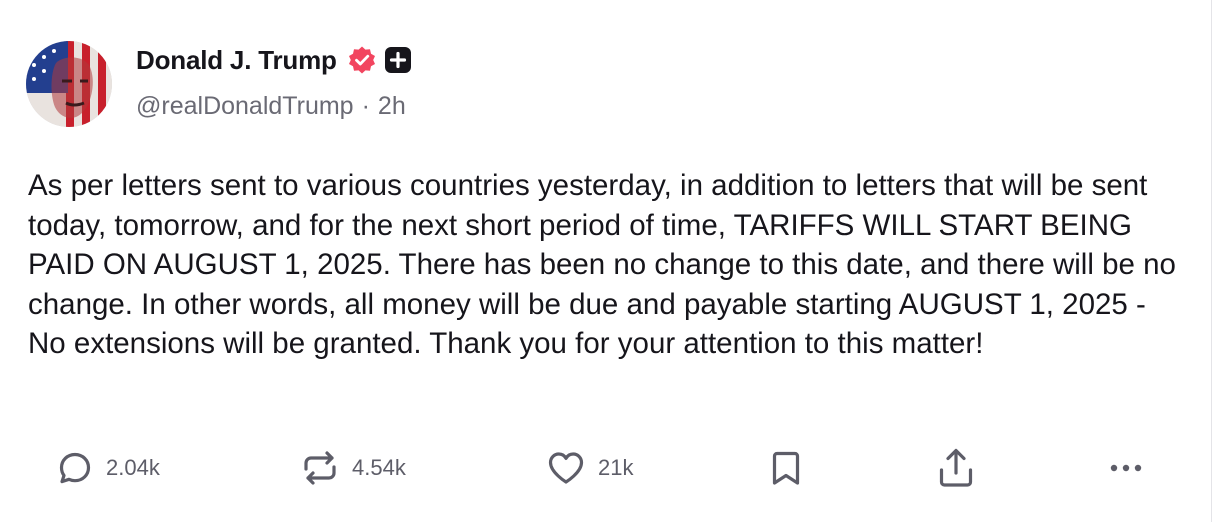 The width and height of the screenshot is (1212, 522). I want to click on avatar, so click(69, 84).